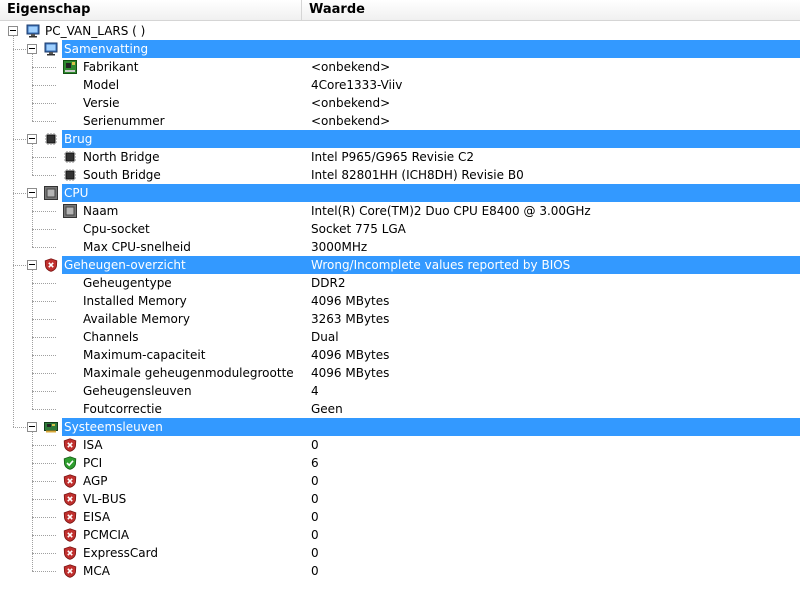  What do you see at coordinates (351, 103) in the screenshot?
I see `property-value: <onbekend>` at bounding box center [351, 103].